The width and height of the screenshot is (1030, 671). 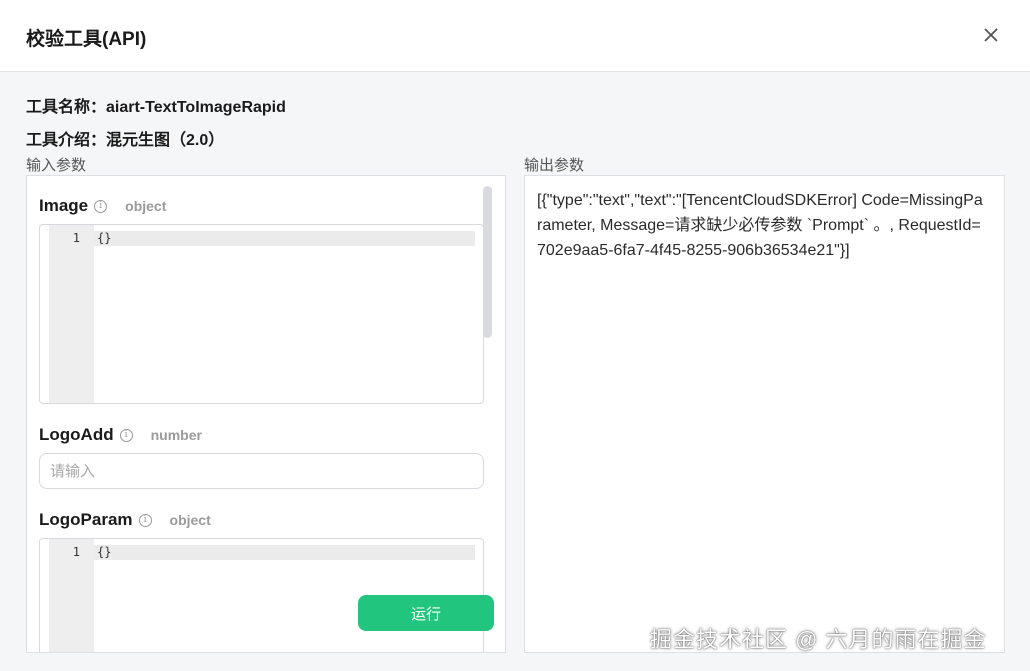 I want to click on tool-name: 工具名称：aiart-TextToImageRapid, so click(x=156, y=107).